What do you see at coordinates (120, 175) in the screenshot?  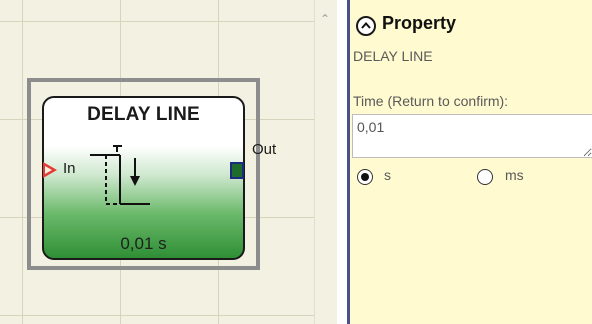 I see `delay-line-icon` at bounding box center [120, 175].